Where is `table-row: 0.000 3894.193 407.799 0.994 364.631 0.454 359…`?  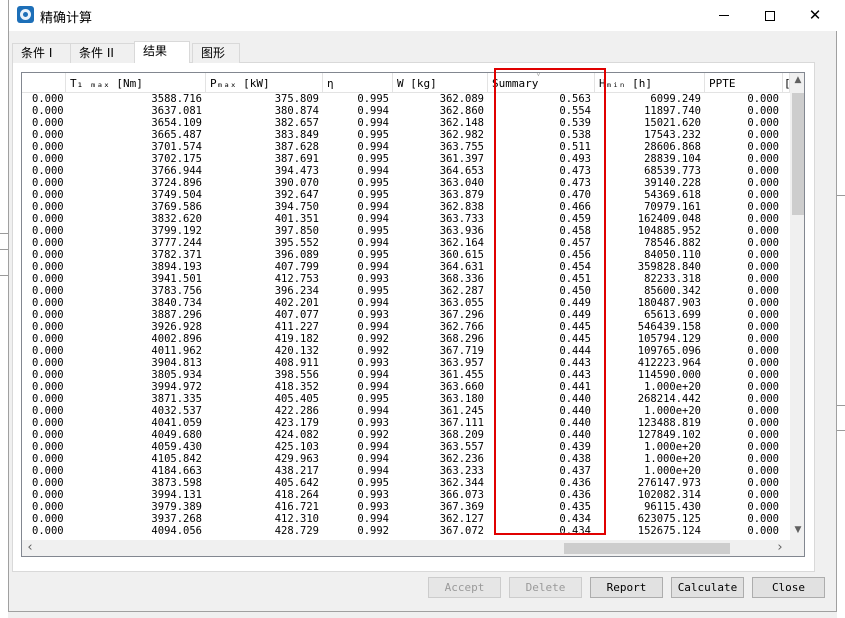 table-row: 0.000 3894.193 407.799 0.994 364.631 0.454 359… is located at coordinates (406, 267).